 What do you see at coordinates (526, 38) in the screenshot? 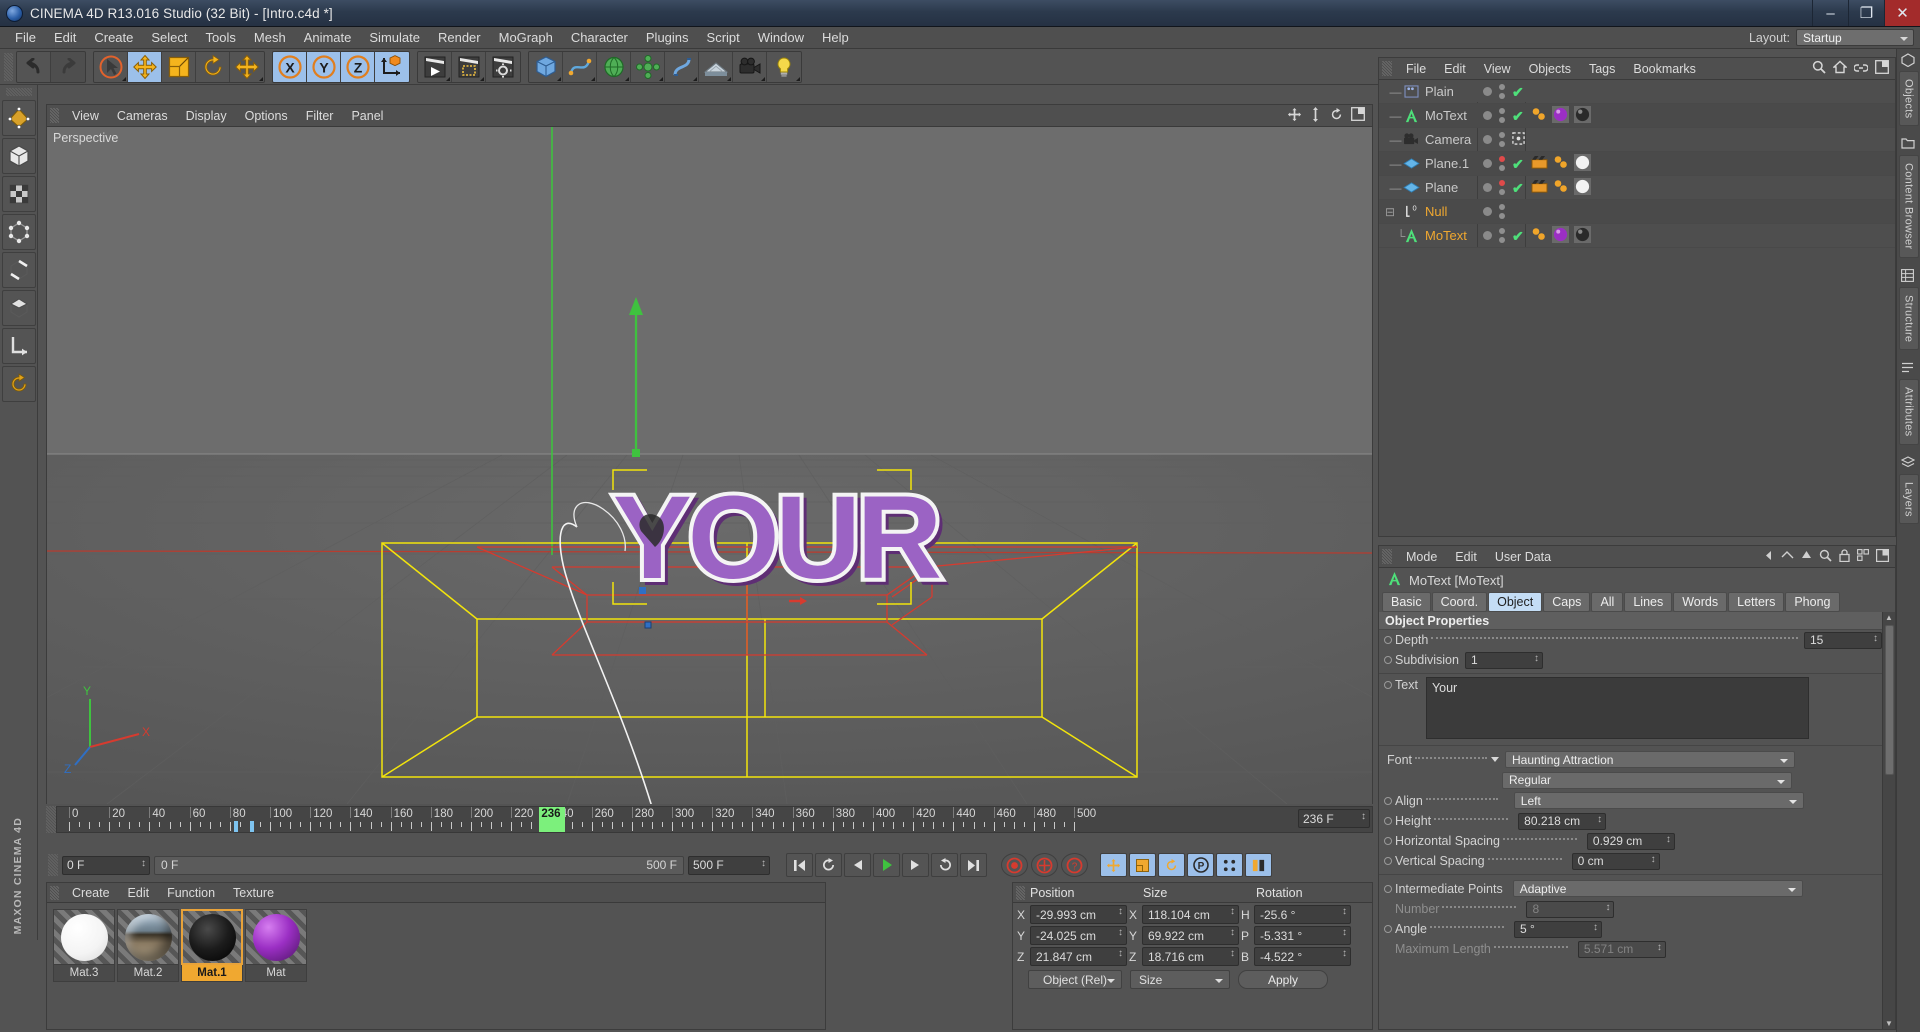
I see `menu-item-mograph: MoGraph` at bounding box center [526, 38].